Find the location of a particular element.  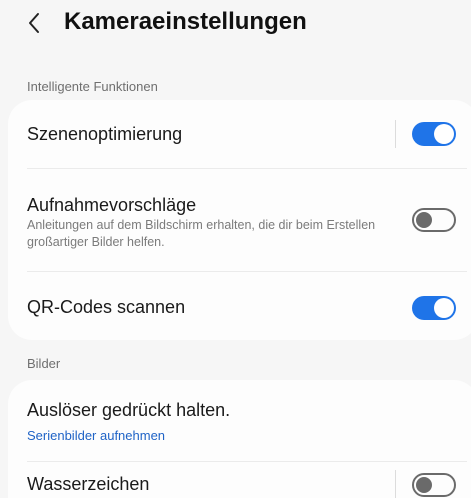

scene-optimizer-toggle is located at coordinates (434, 134).